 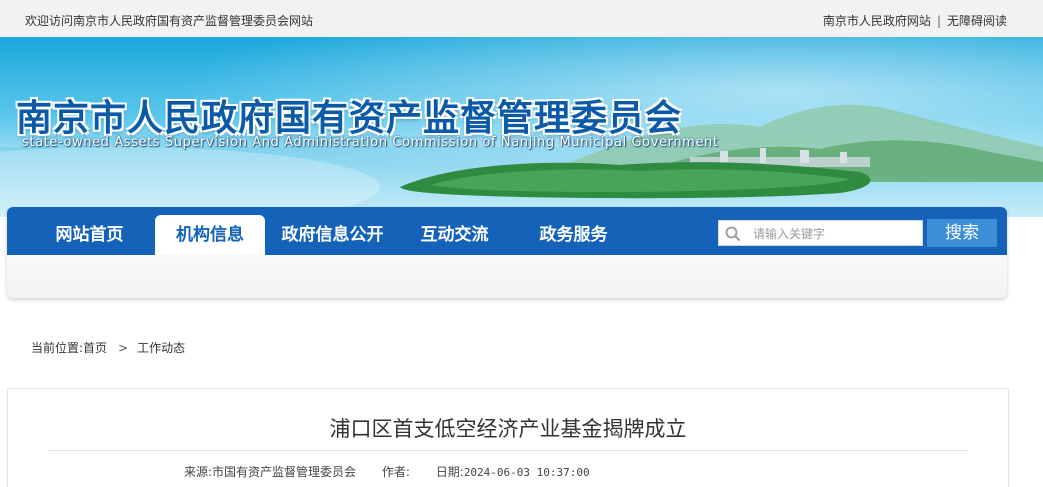 I want to click on title-divider, so click(x=508, y=450).